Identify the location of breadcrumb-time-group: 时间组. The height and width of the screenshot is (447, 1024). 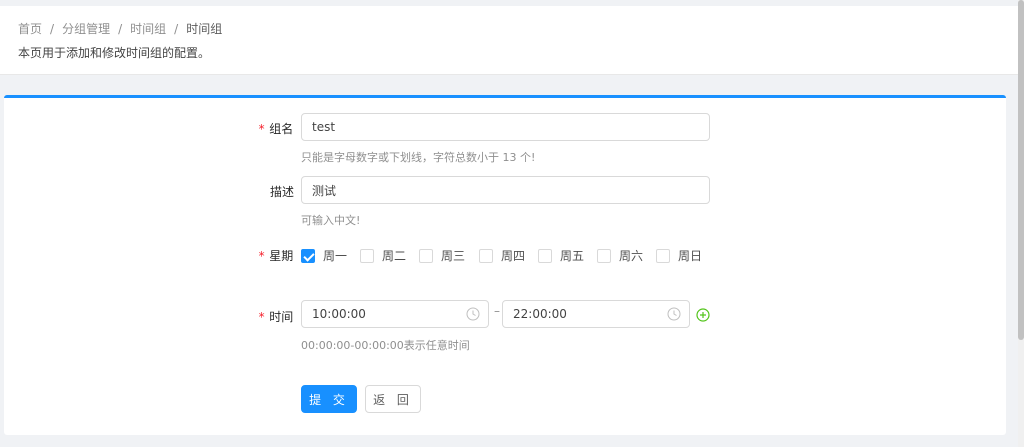
(148, 28).